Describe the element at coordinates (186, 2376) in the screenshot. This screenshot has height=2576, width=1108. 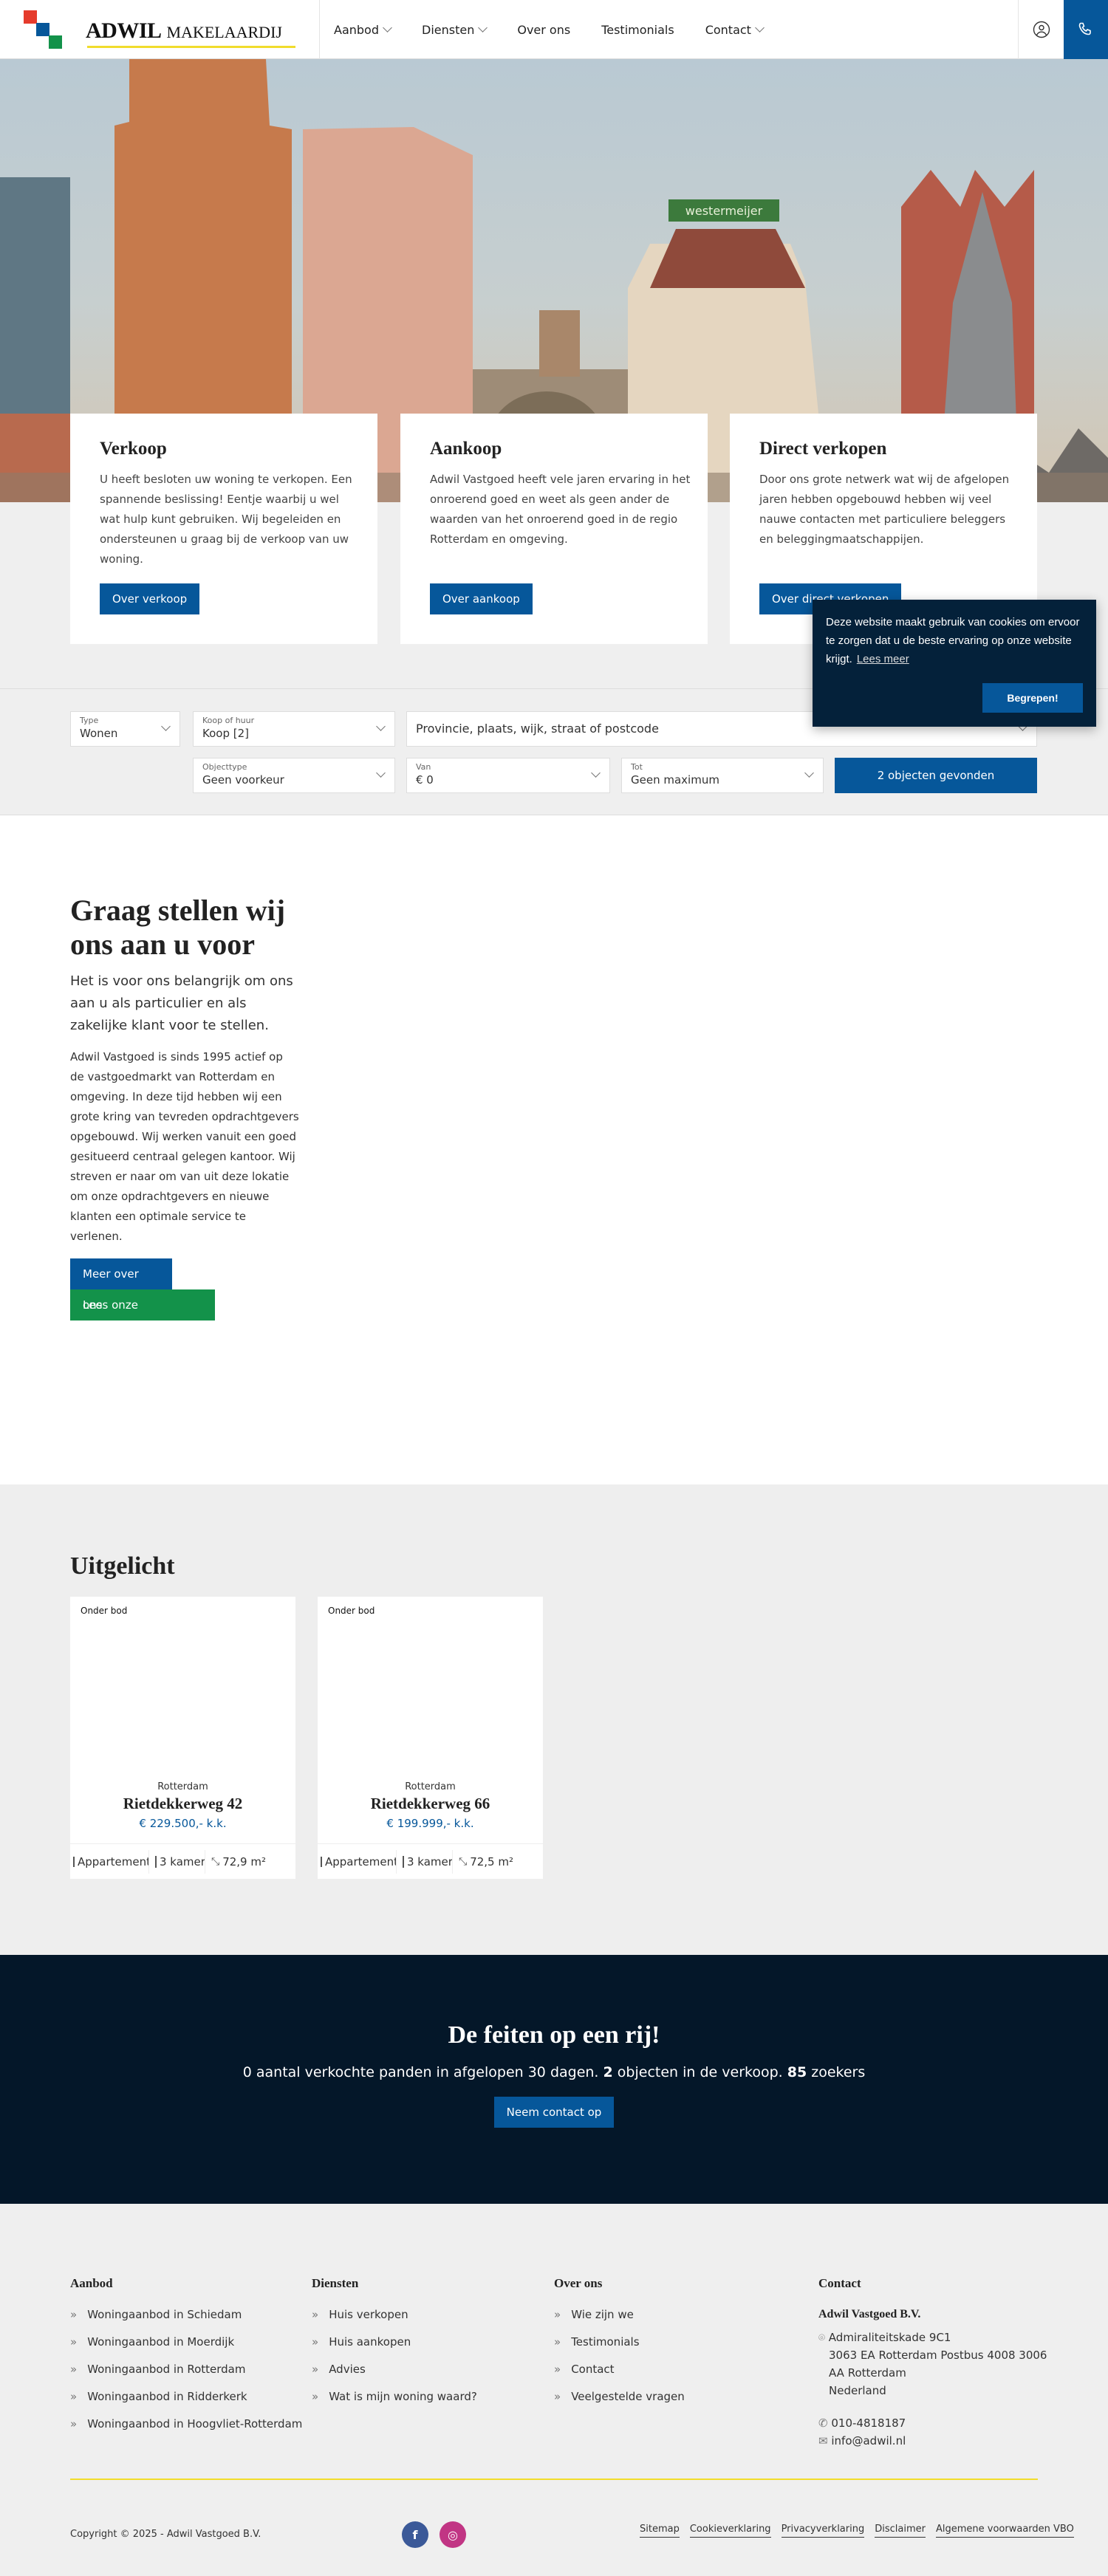
I see `footer-link: » Woningaanbod in Rotterdam` at that location.